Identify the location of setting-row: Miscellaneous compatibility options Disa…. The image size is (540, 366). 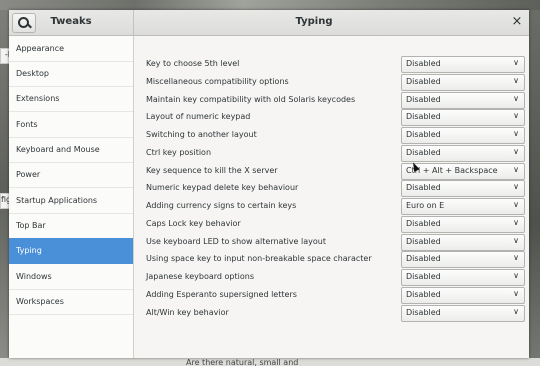
(331, 82).